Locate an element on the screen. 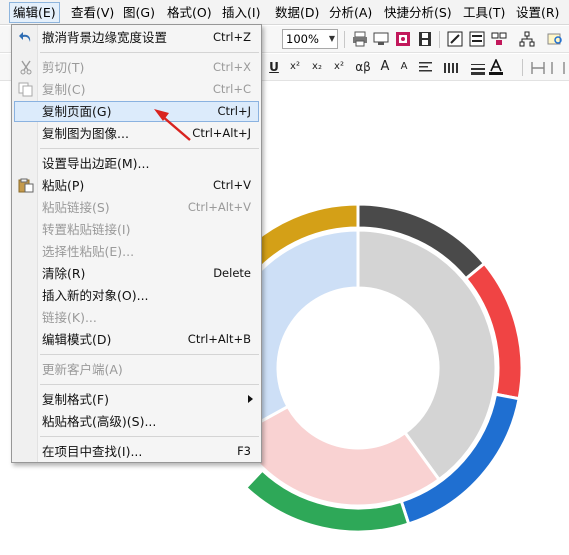 The image size is (569, 555). arrow-shaft is located at coordinates (176, 128).